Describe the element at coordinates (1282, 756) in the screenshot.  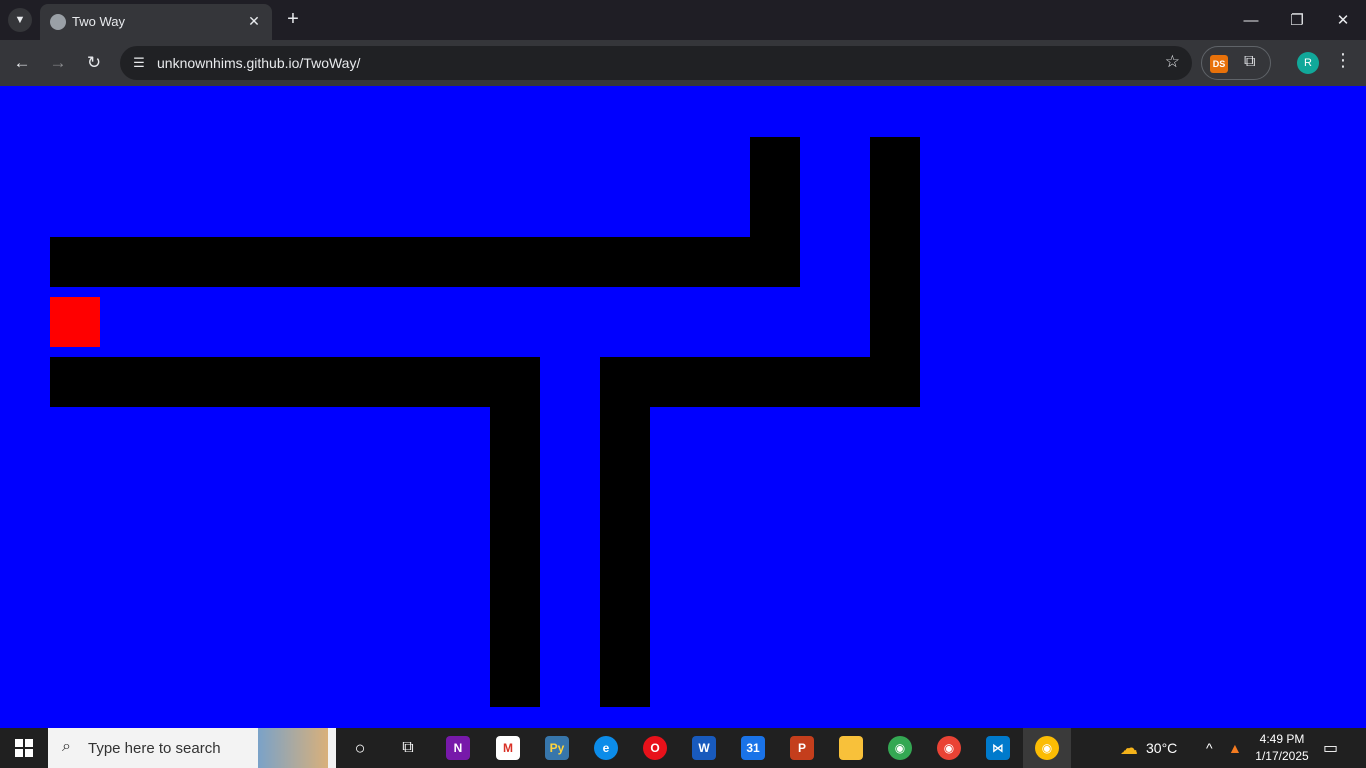
I see `clock-date: 1/17/2025` at that location.